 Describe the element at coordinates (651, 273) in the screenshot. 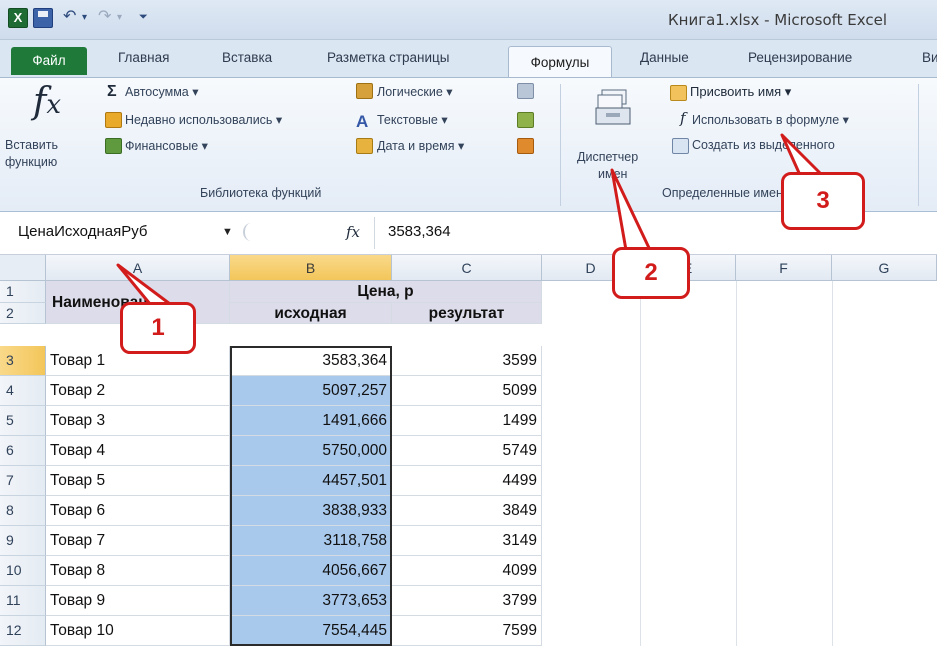

I see `callout-2: 2` at that location.